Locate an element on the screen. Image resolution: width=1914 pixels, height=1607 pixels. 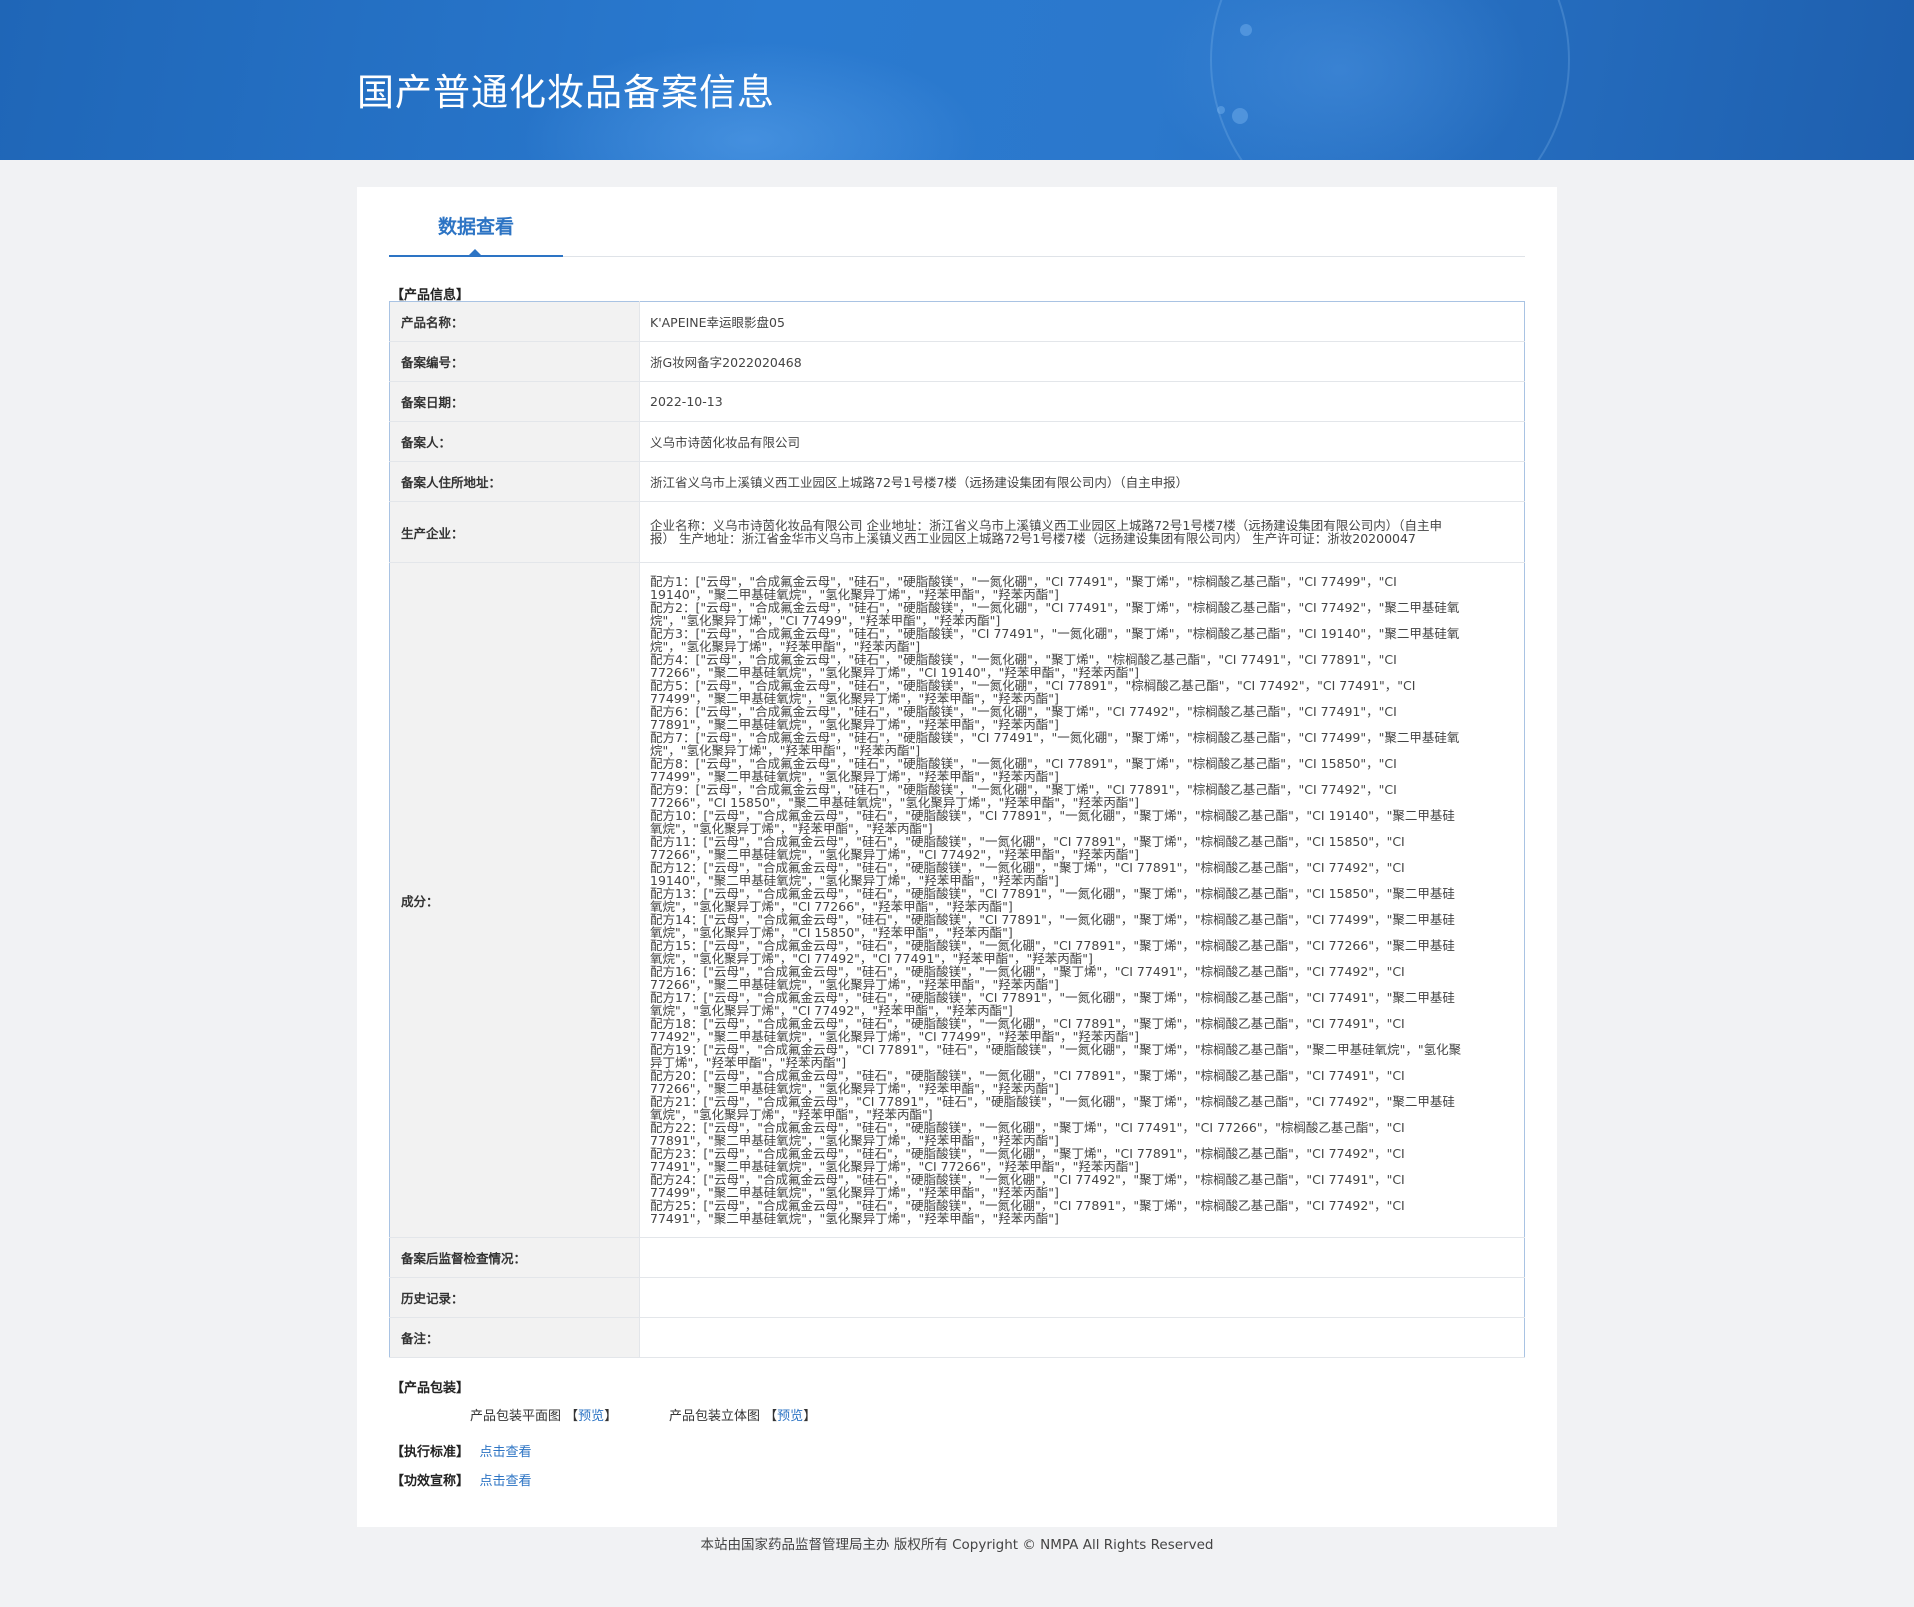
table-row: 产品名称： K'APEINE幸运眼影盘05 is located at coordinates (957, 321).